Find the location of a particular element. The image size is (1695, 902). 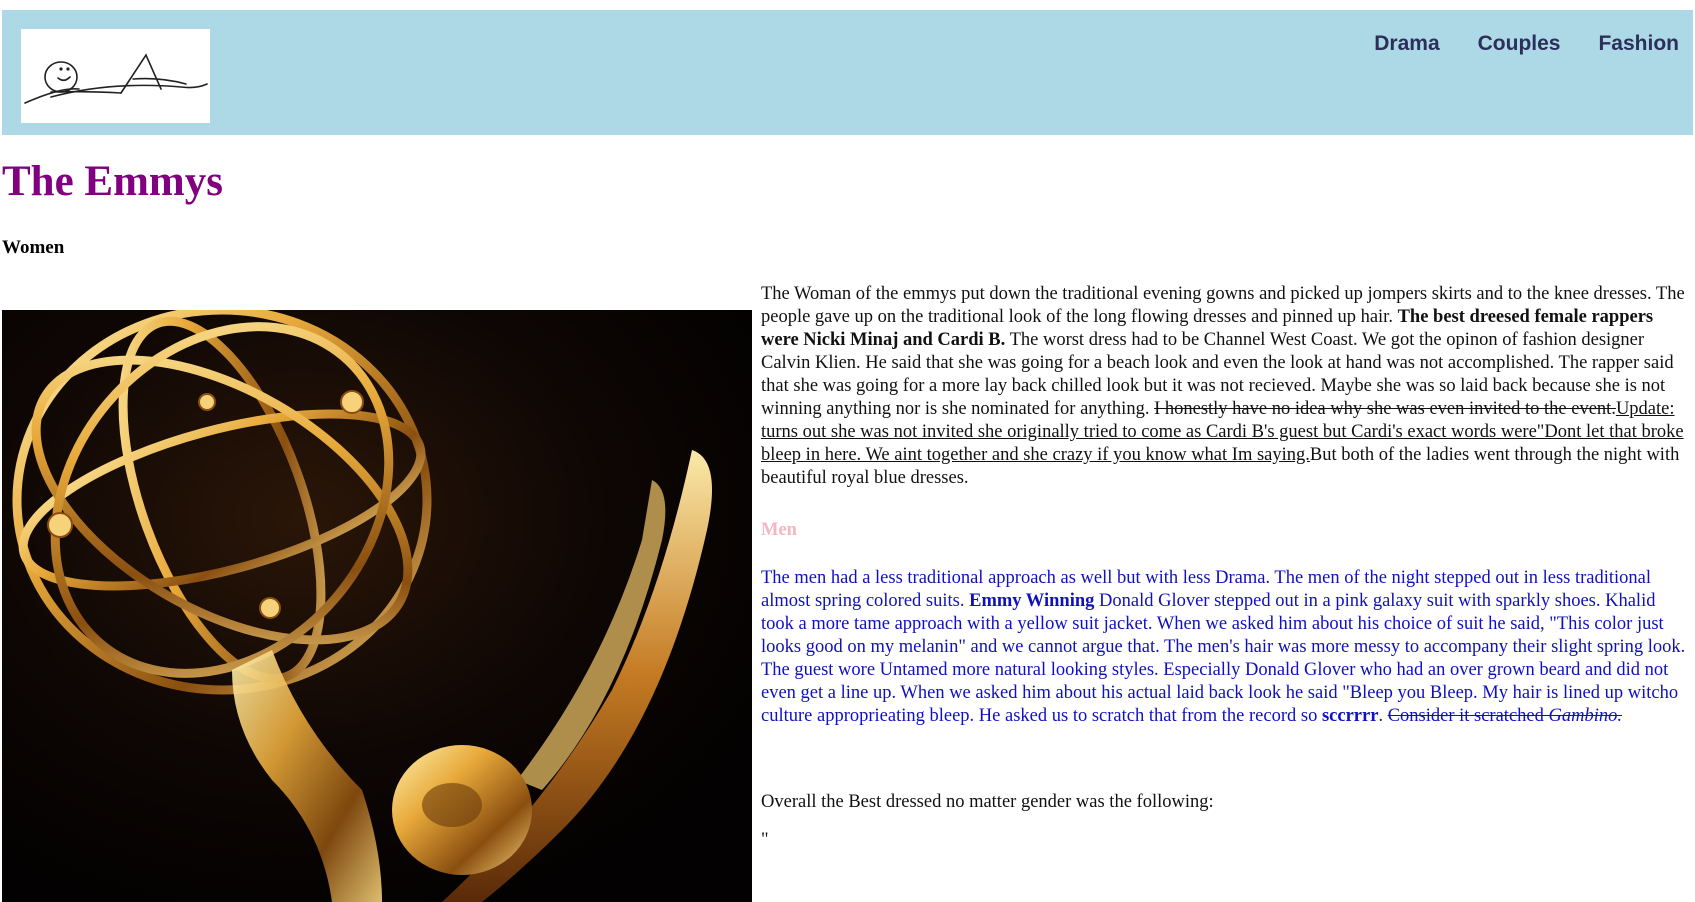

men-strikethrough-italic: Gambino. is located at coordinates (1585, 716).